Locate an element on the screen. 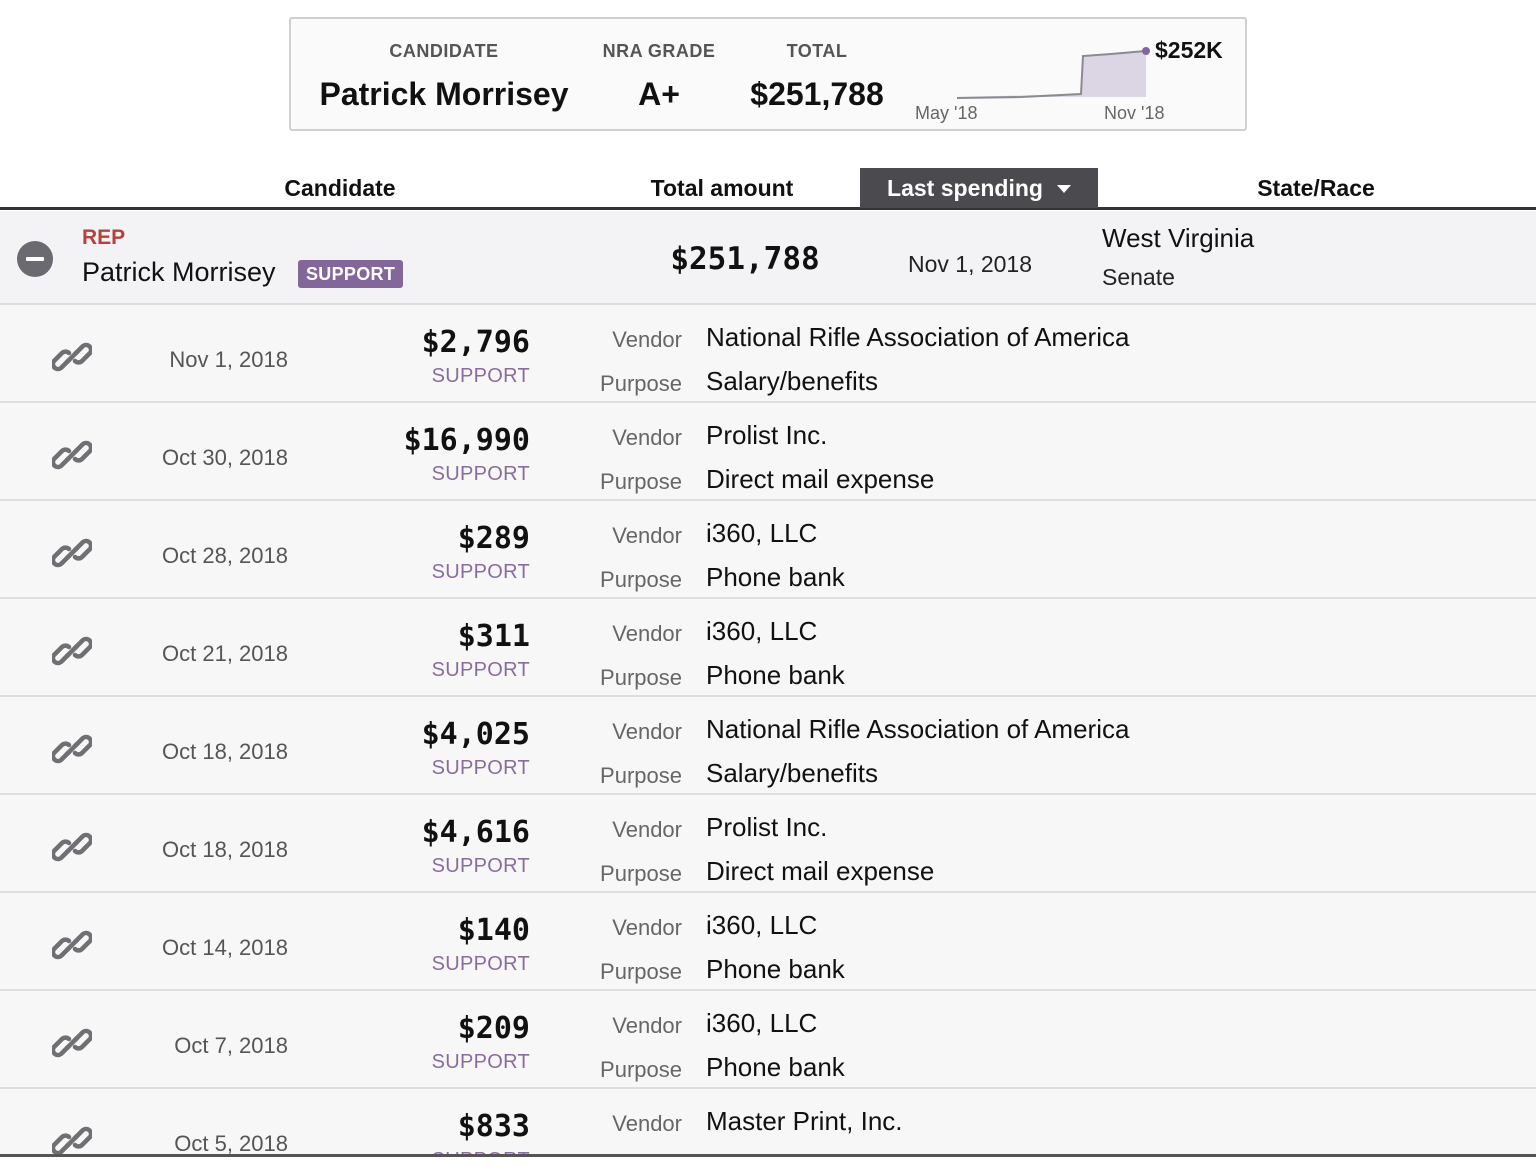 This screenshot has height=1173, width=1536. summary-total: TOTAL $251,788 is located at coordinates (817, 77).